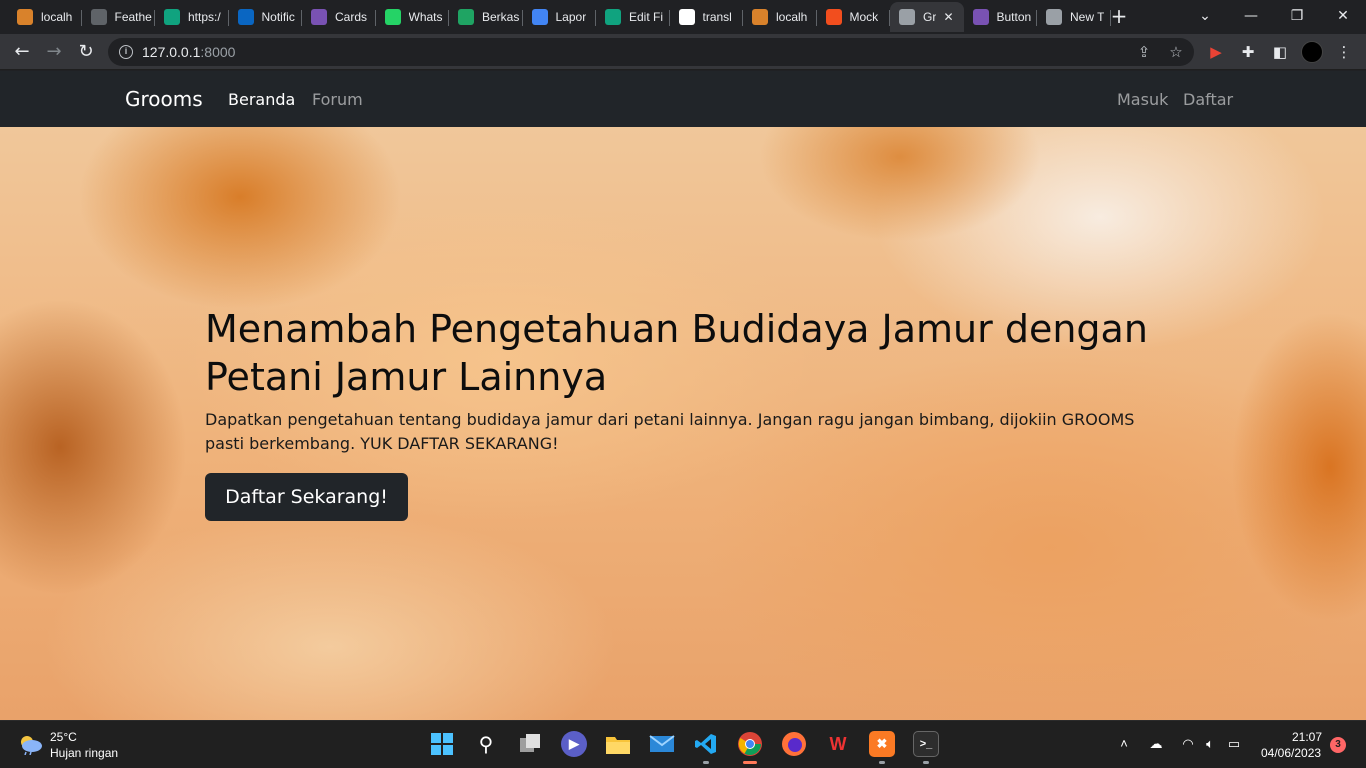 The width and height of the screenshot is (1366, 768). Describe the element at coordinates (1344, 52) in the screenshot. I see `menu-kebab-icon: ⋮` at that location.